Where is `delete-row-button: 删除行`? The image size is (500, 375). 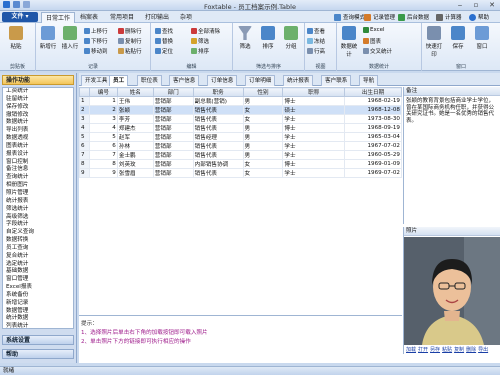 delete-row-button: 删除行 is located at coordinates (130, 31).